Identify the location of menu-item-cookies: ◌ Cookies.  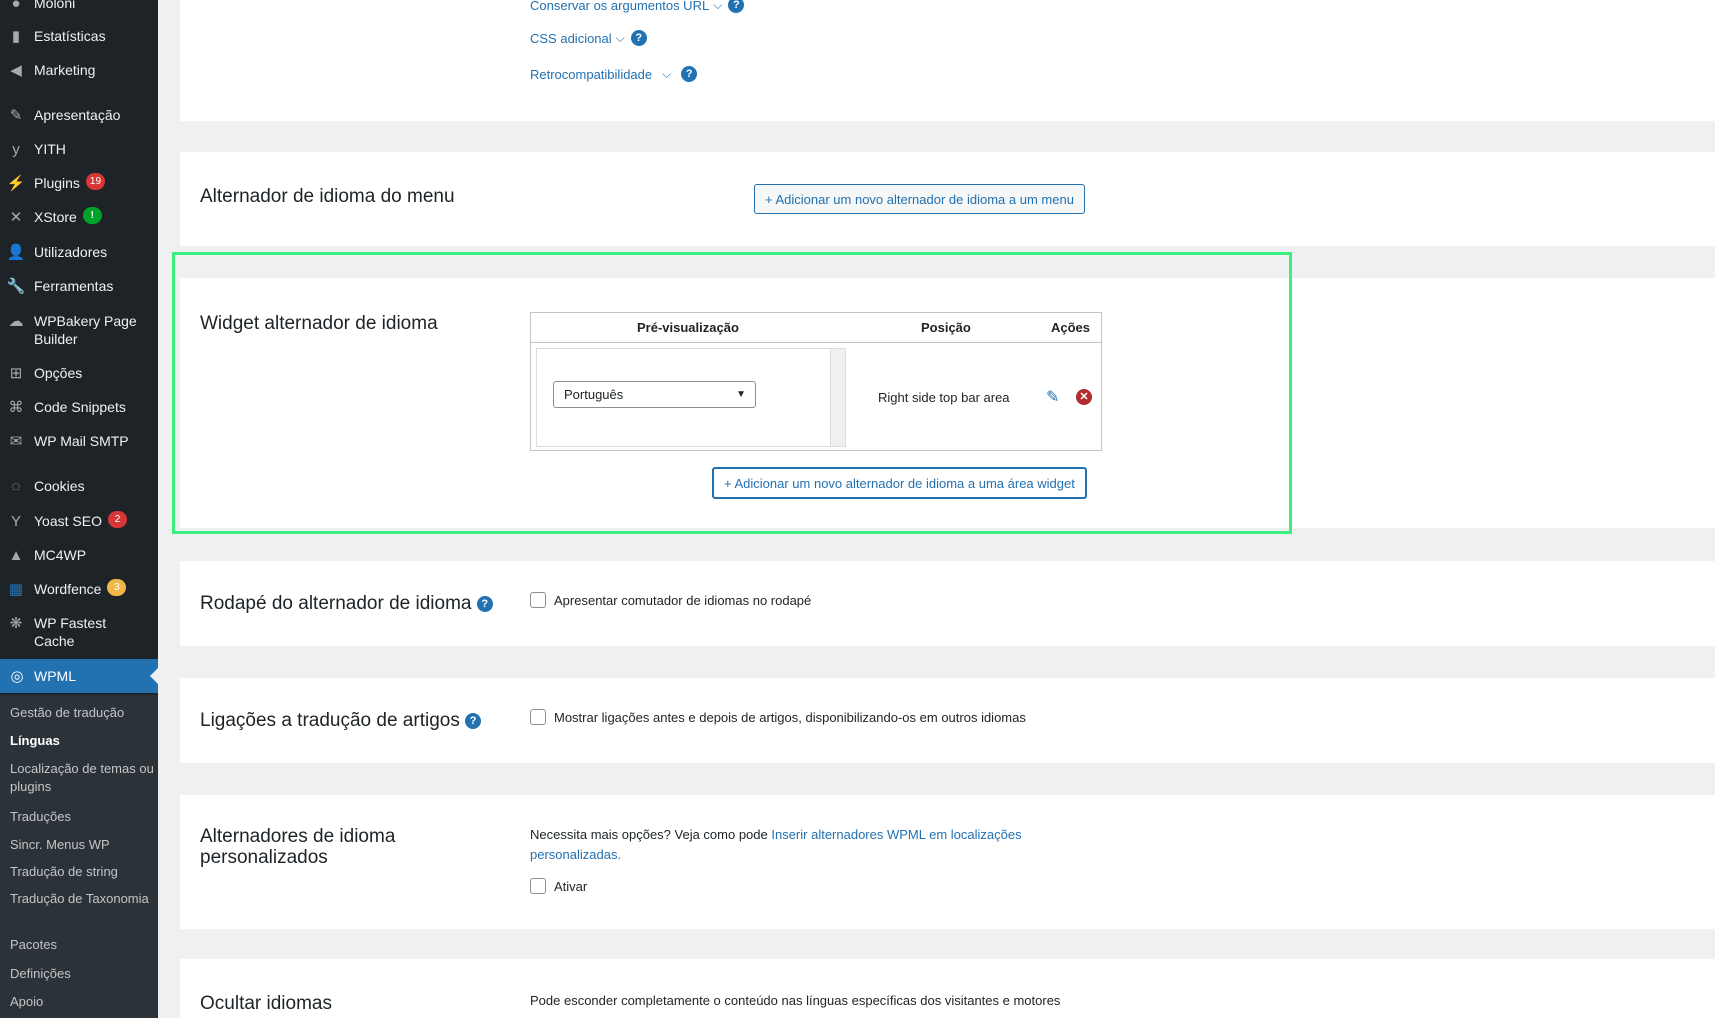
(79, 487).